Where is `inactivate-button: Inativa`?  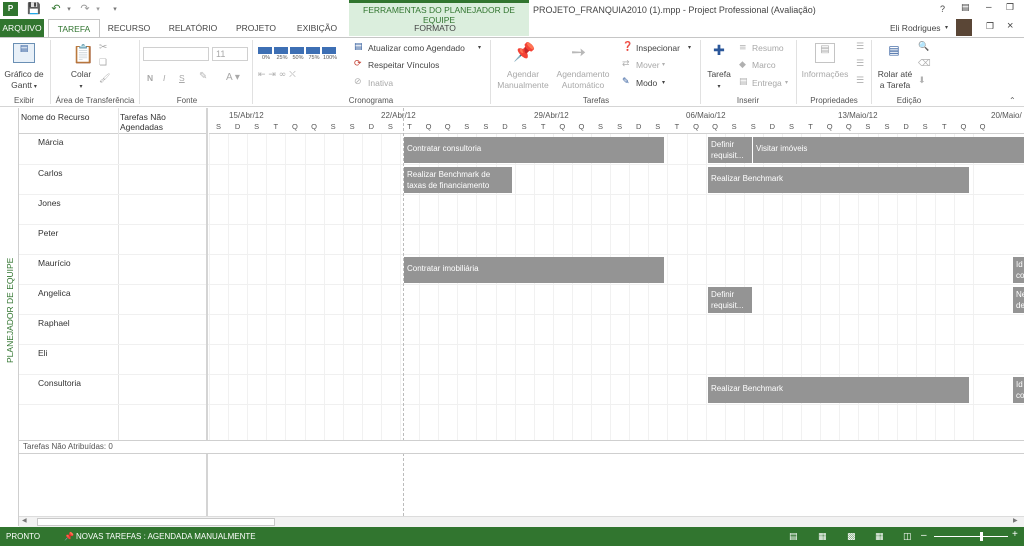
inactivate-button: Inativa is located at coordinates (380, 83).